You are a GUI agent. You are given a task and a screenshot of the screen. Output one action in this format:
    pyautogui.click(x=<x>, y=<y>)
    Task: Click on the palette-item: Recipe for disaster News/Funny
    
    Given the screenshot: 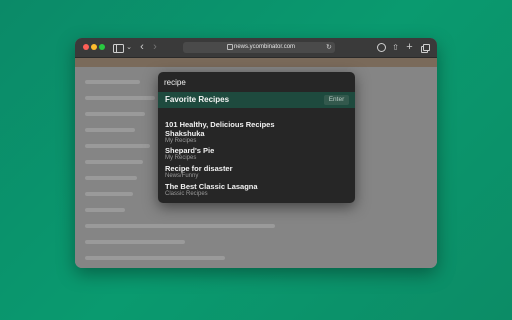 What is the action you would take?
    pyautogui.click(x=199, y=171)
    